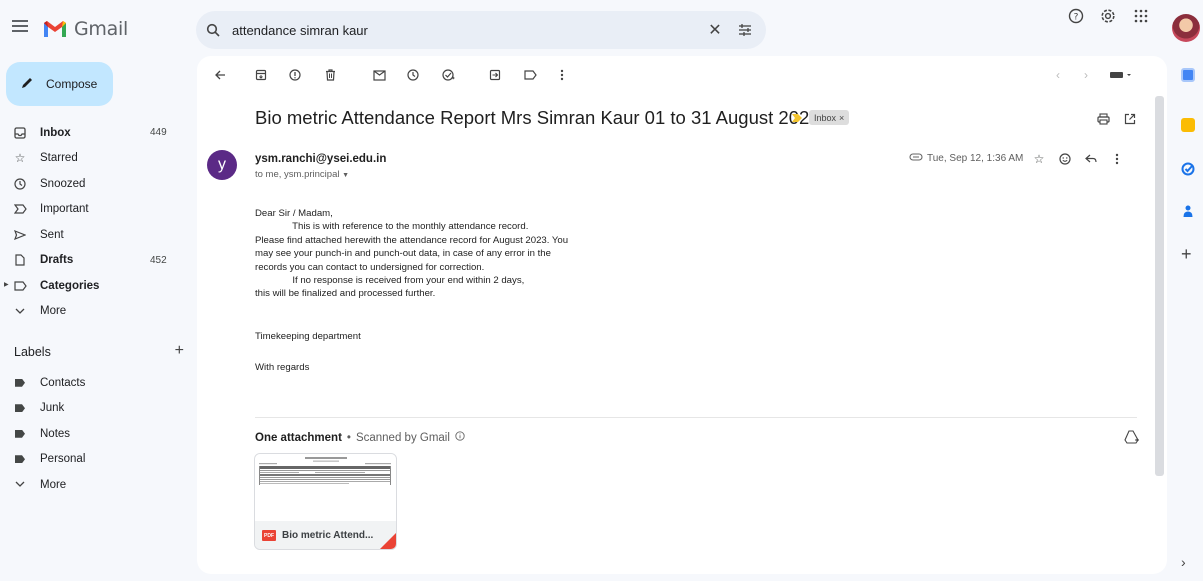 Image resolution: width=1203 pixels, height=581 pixels. What do you see at coordinates (345, 175) in the screenshot?
I see `show-details-icon: ▼` at bounding box center [345, 175].